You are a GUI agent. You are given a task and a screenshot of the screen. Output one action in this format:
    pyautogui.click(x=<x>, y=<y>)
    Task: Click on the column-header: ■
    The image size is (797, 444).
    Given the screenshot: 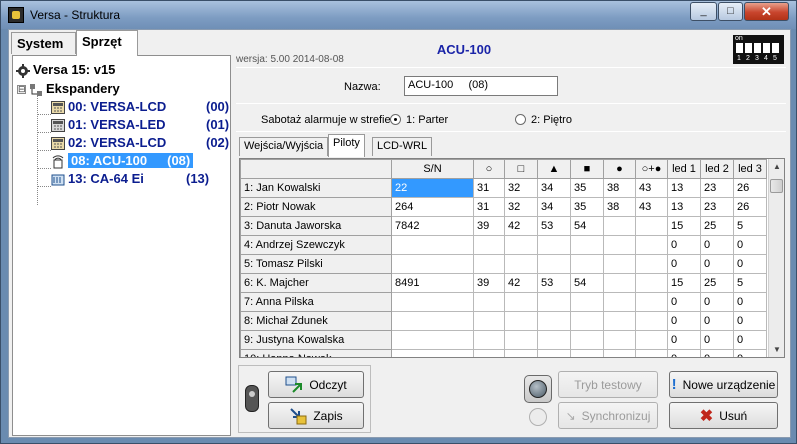 What is the action you would take?
    pyautogui.click(x=587, y=169)
    